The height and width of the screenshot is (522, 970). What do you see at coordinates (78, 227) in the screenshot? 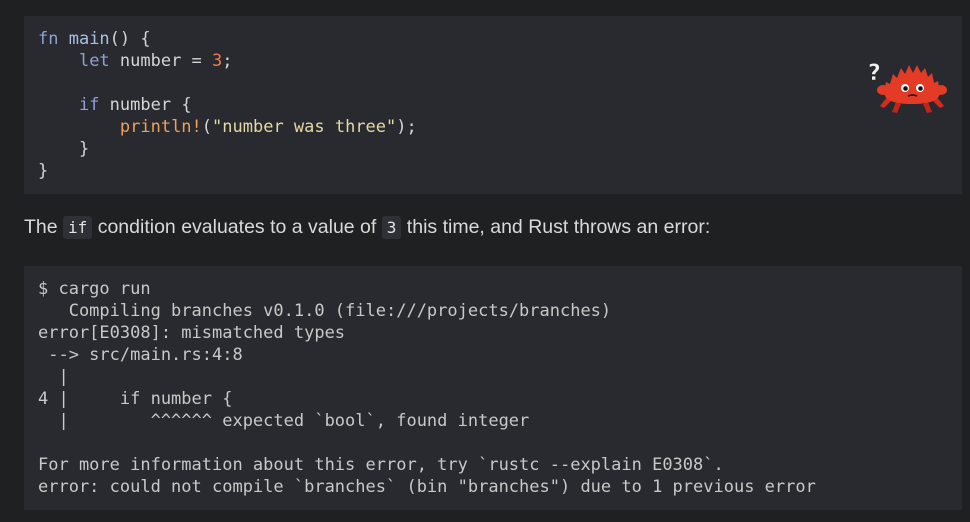
I see `inline-code-if: if` at bounding box center [78, 227].